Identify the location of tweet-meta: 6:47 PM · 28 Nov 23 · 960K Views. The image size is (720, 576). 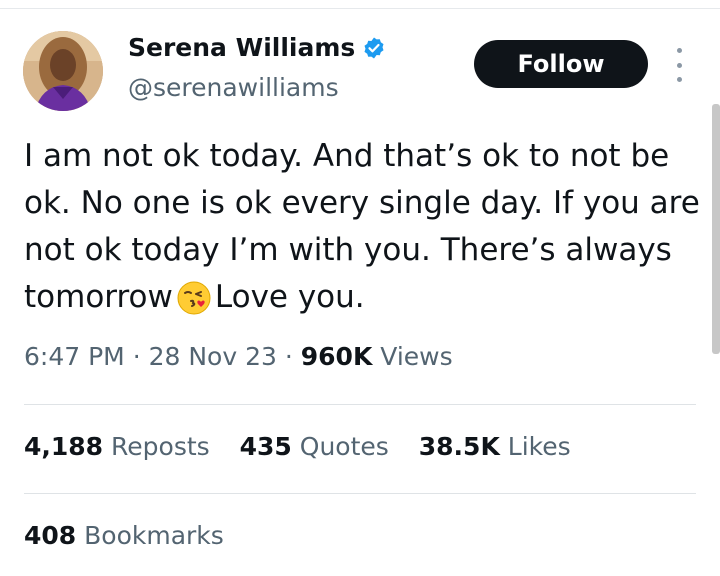
(238, 356).